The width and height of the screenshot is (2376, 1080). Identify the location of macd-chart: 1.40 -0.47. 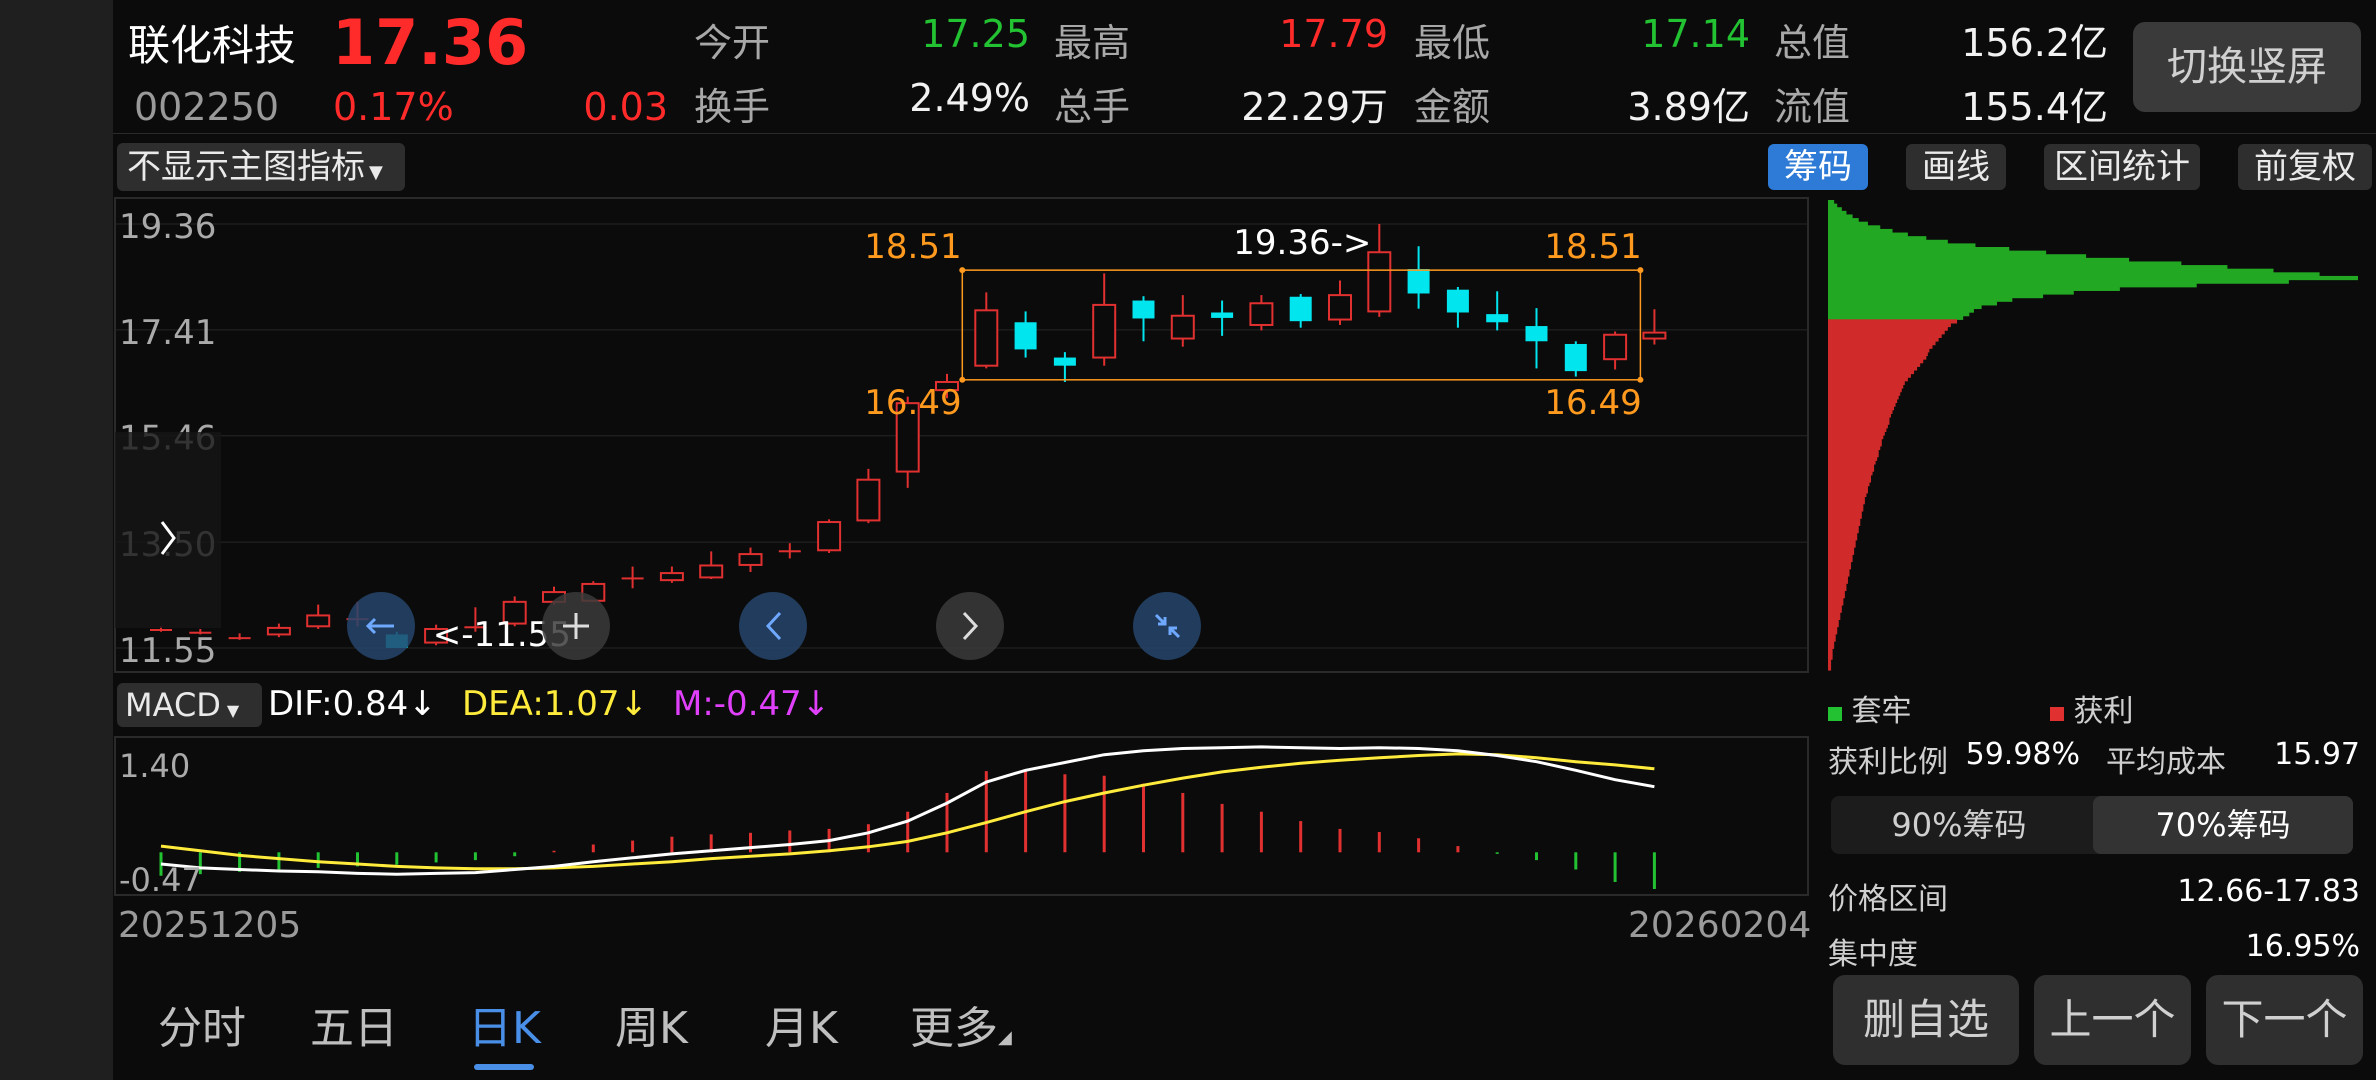
(961, 816).